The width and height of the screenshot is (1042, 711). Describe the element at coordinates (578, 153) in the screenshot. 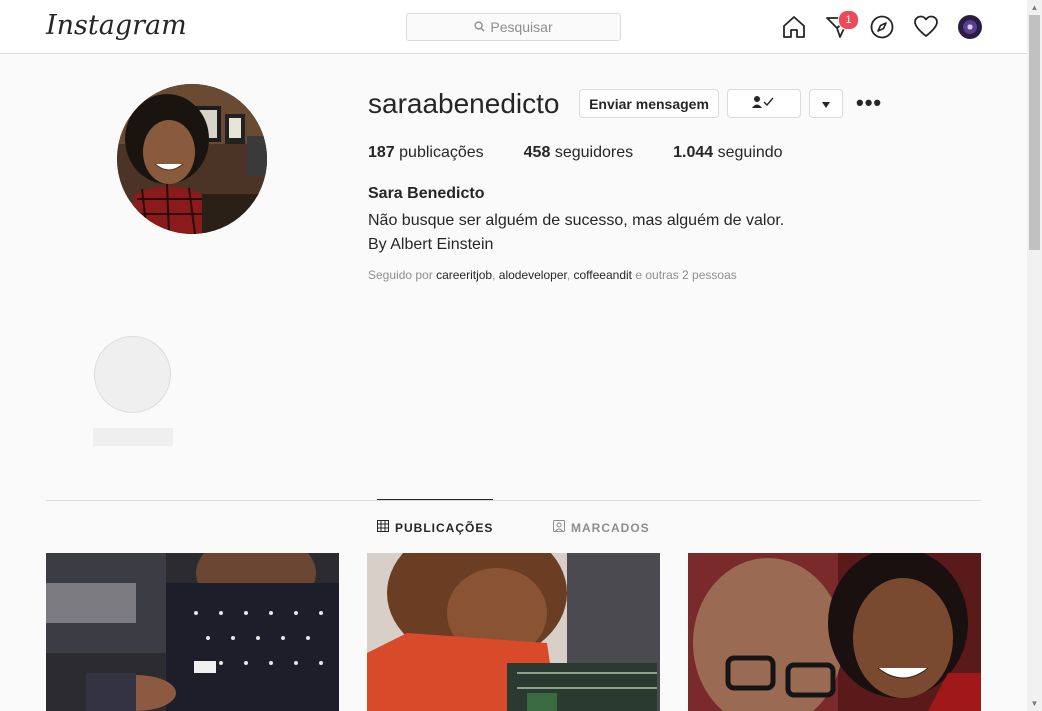

I see `followers-count: 458 seguidores` at that location.